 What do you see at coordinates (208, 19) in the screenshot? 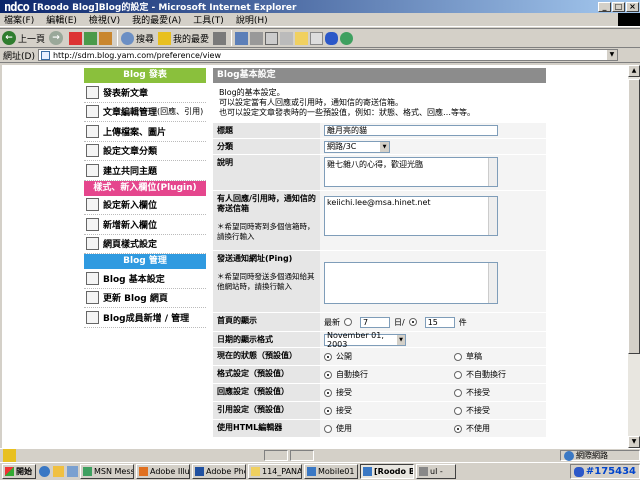
I see `menu-tools: 工具(T)` at bounding box center [208, 19].